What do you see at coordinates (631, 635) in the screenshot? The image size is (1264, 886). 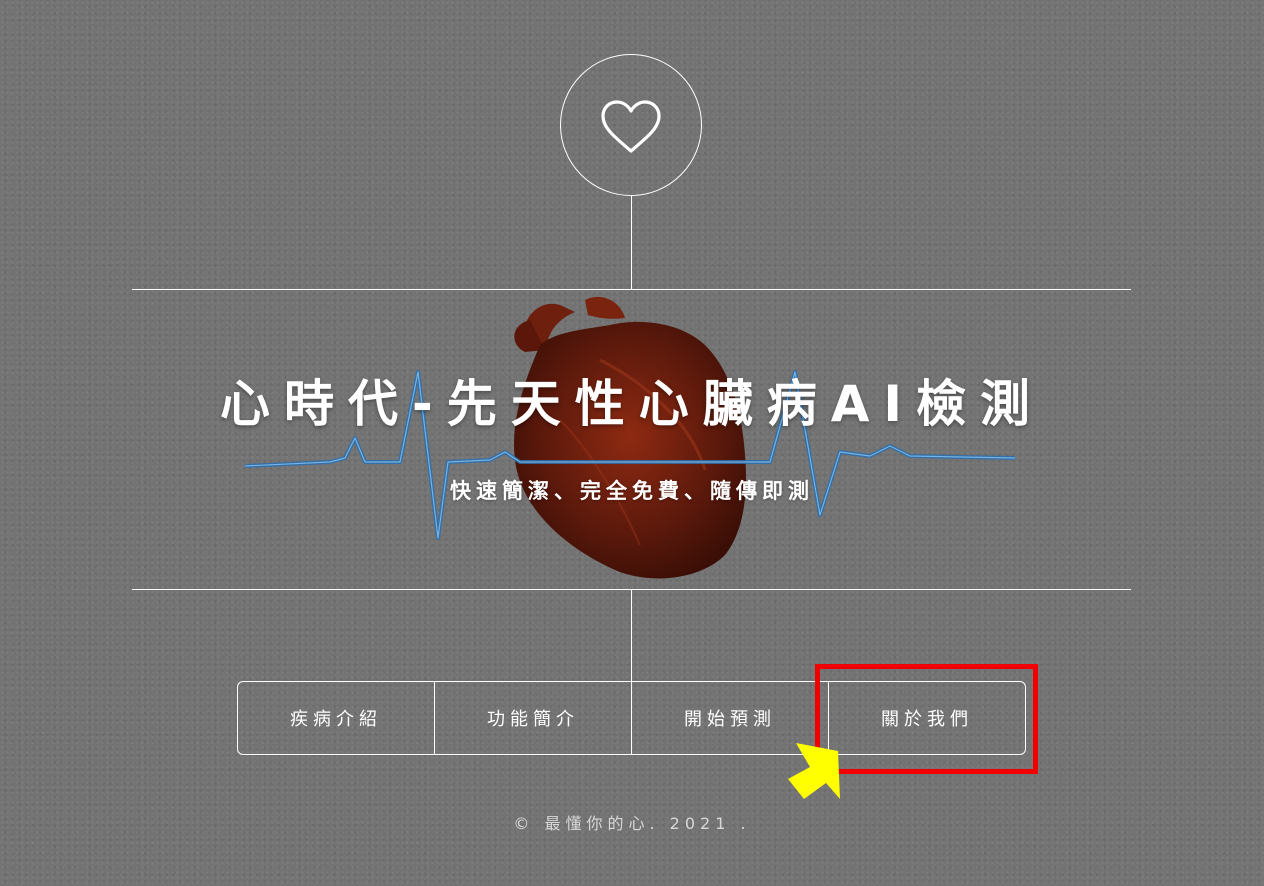 I see `bottom-connector-line` at bounding box center [631, 635].